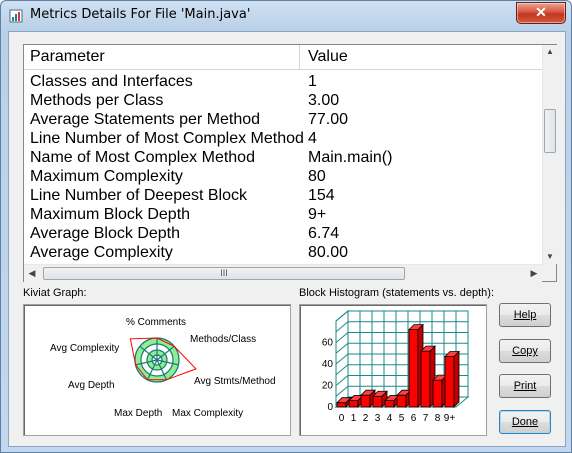  I want to click on column-divider, so click(299, 57).